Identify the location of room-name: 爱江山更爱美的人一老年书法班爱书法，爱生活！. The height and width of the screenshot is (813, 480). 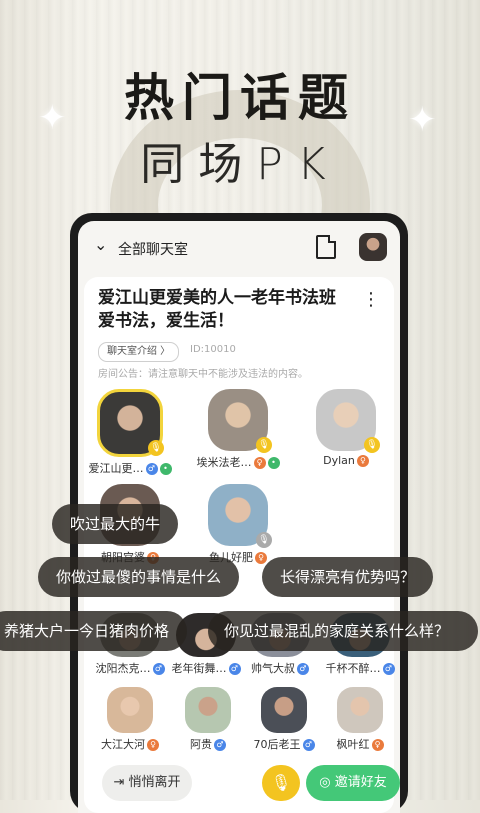
(217, 309).